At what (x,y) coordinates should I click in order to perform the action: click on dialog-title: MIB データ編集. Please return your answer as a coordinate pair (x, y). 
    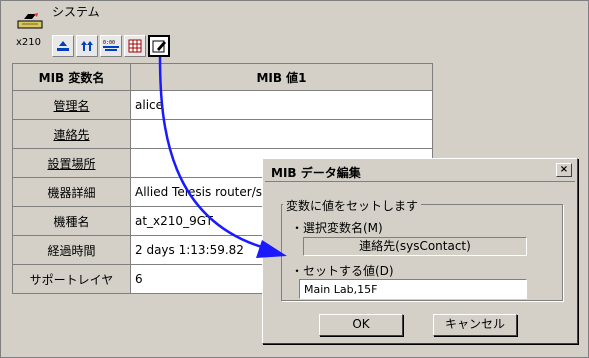
    Looking at the image, I should click on (316, 173).